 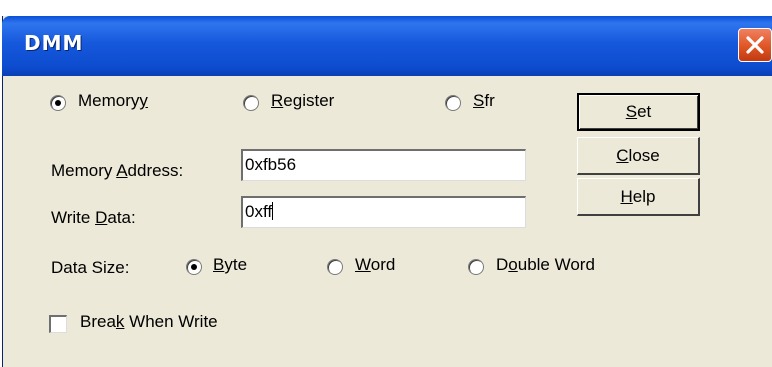 I want to click on register-radio-label: Register, so click(x=302, y=101).